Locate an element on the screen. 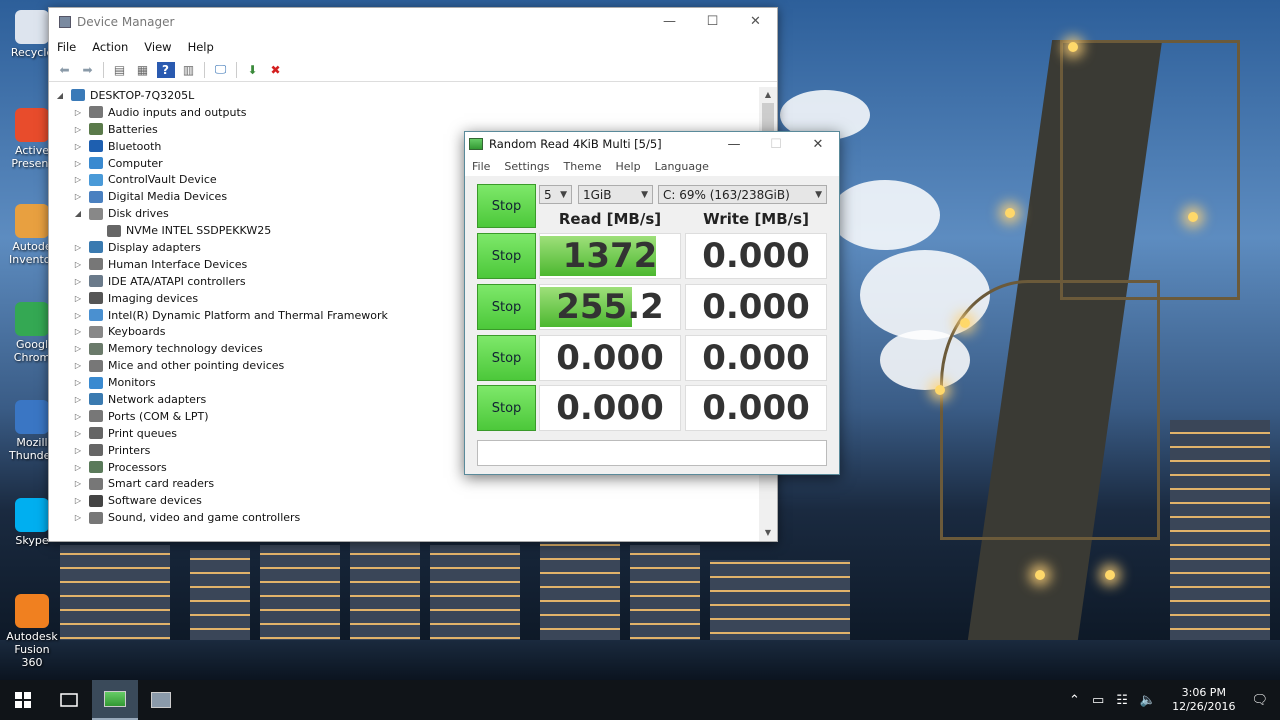 This screenshot has height=720, width=1280. tree-node-label: Software devices is located at coordinates (155, 501).